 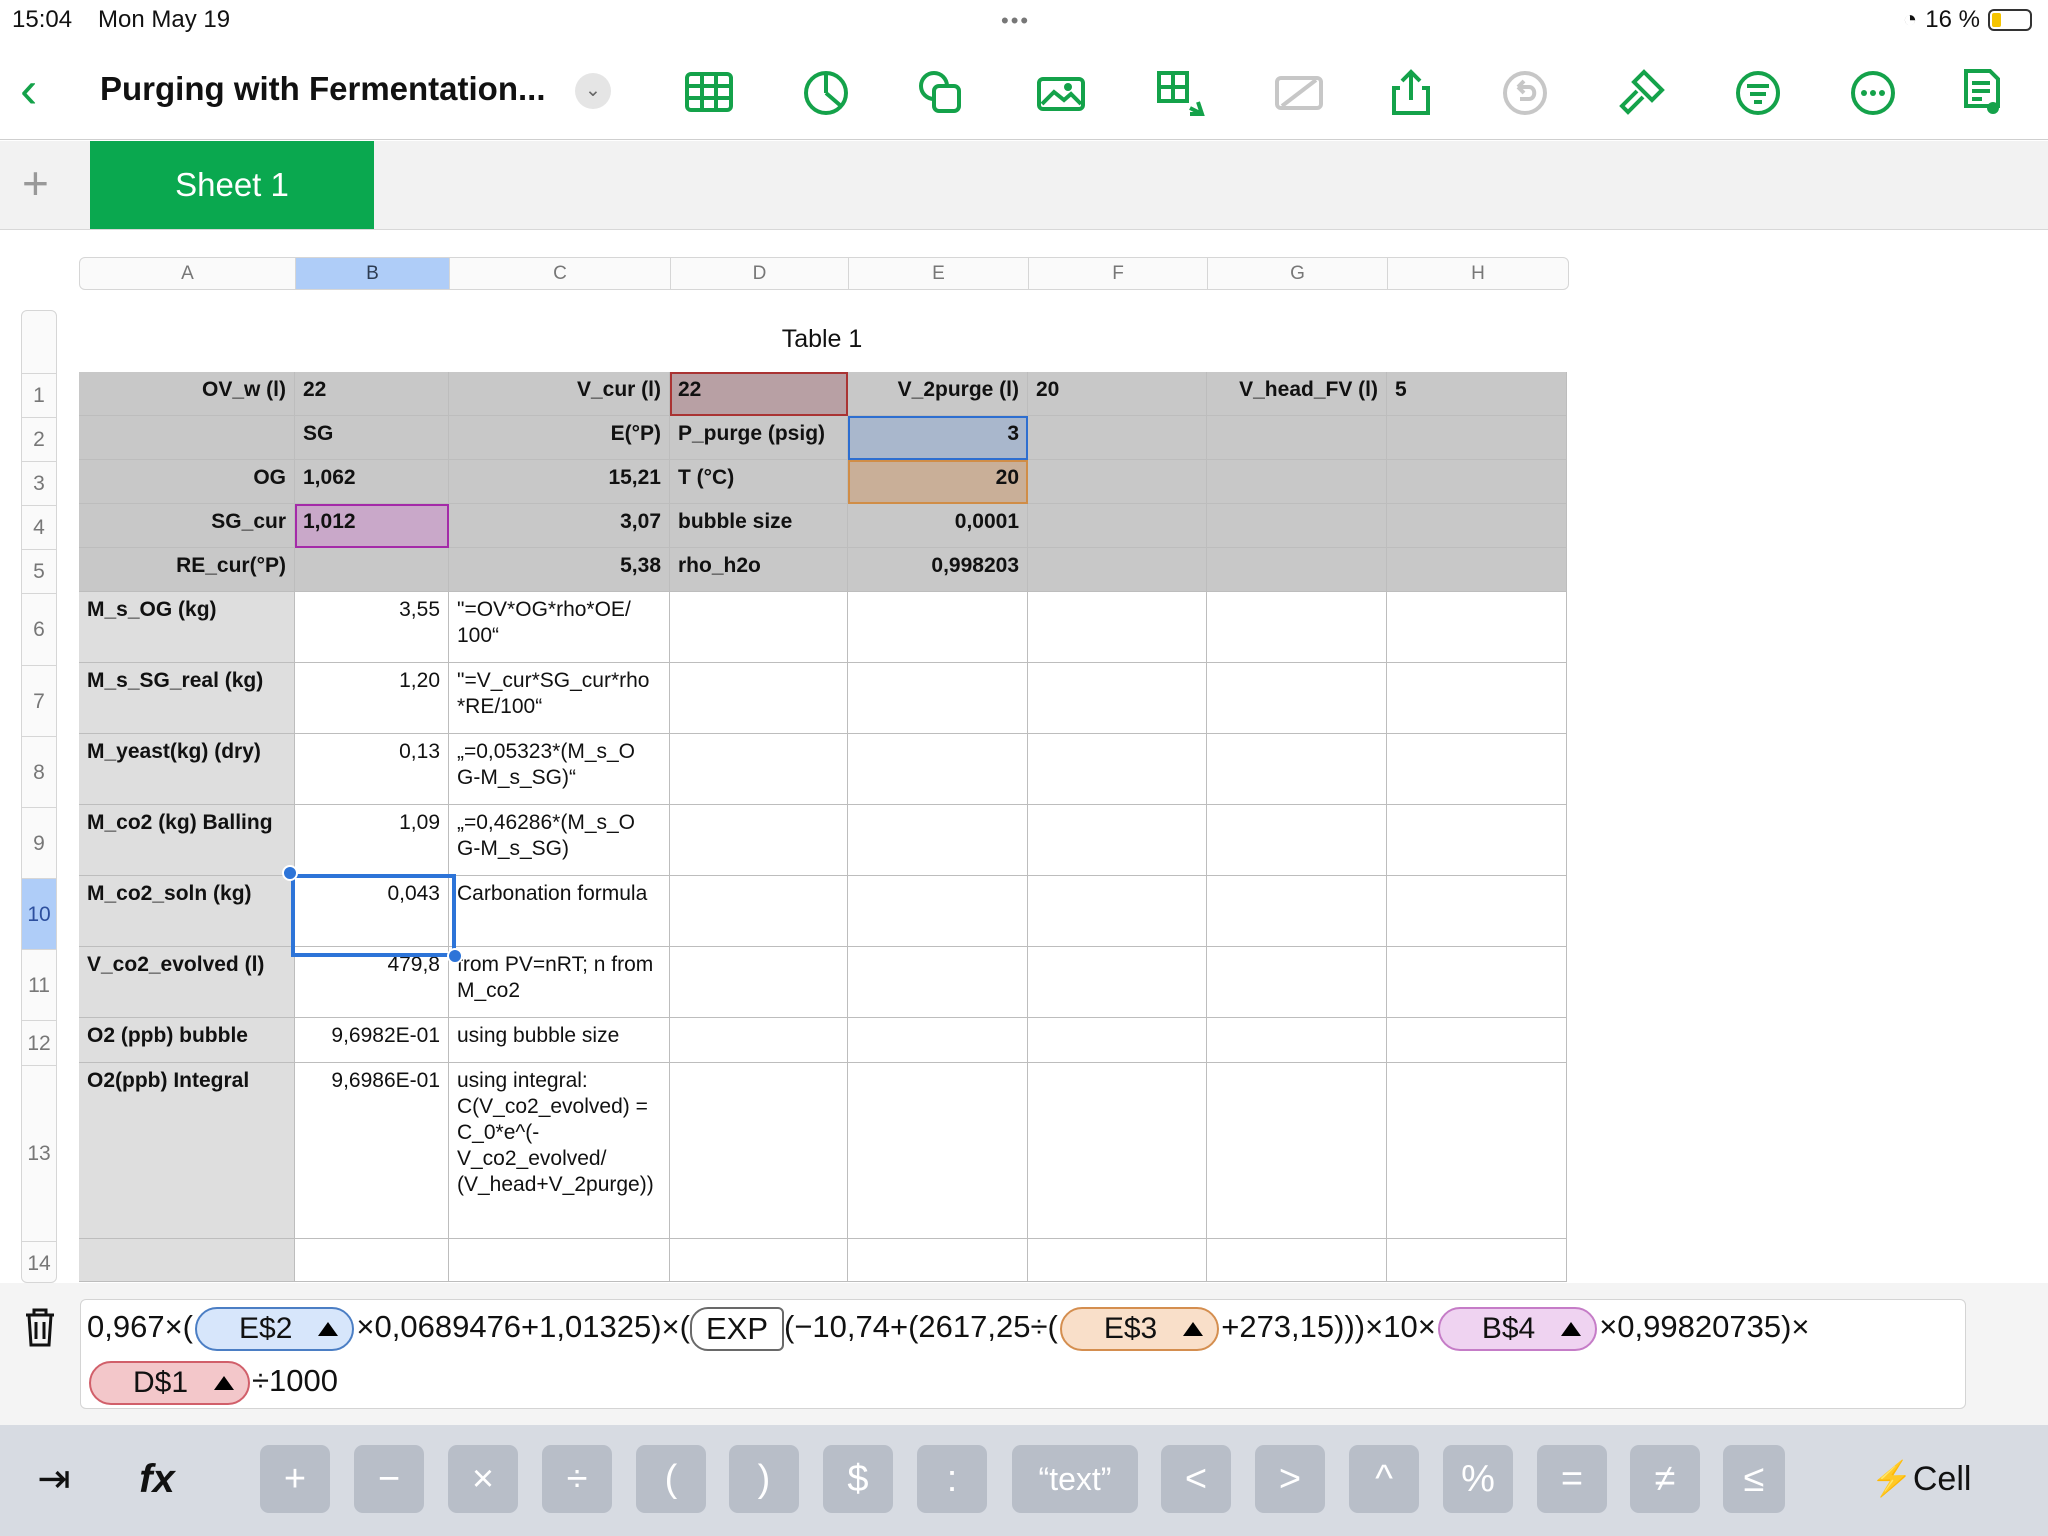 What do you see at coordinates (559, 394) in the screenshot?
I see `table-cell: V_cur (l)` at bounding box center [559, 394].